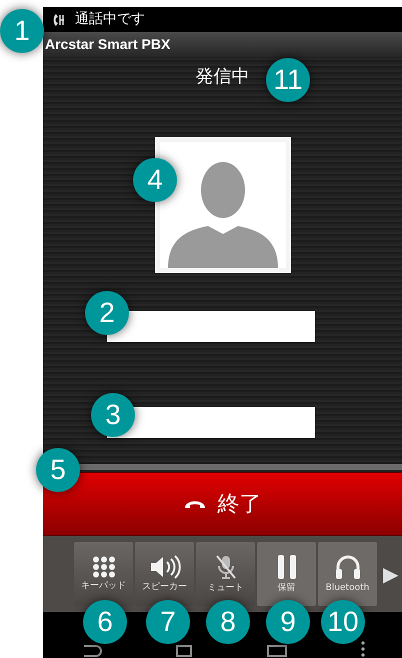  Describe the element at coordinates (195, 504) in the screenshot. I see `hang-up-icon` at that location.